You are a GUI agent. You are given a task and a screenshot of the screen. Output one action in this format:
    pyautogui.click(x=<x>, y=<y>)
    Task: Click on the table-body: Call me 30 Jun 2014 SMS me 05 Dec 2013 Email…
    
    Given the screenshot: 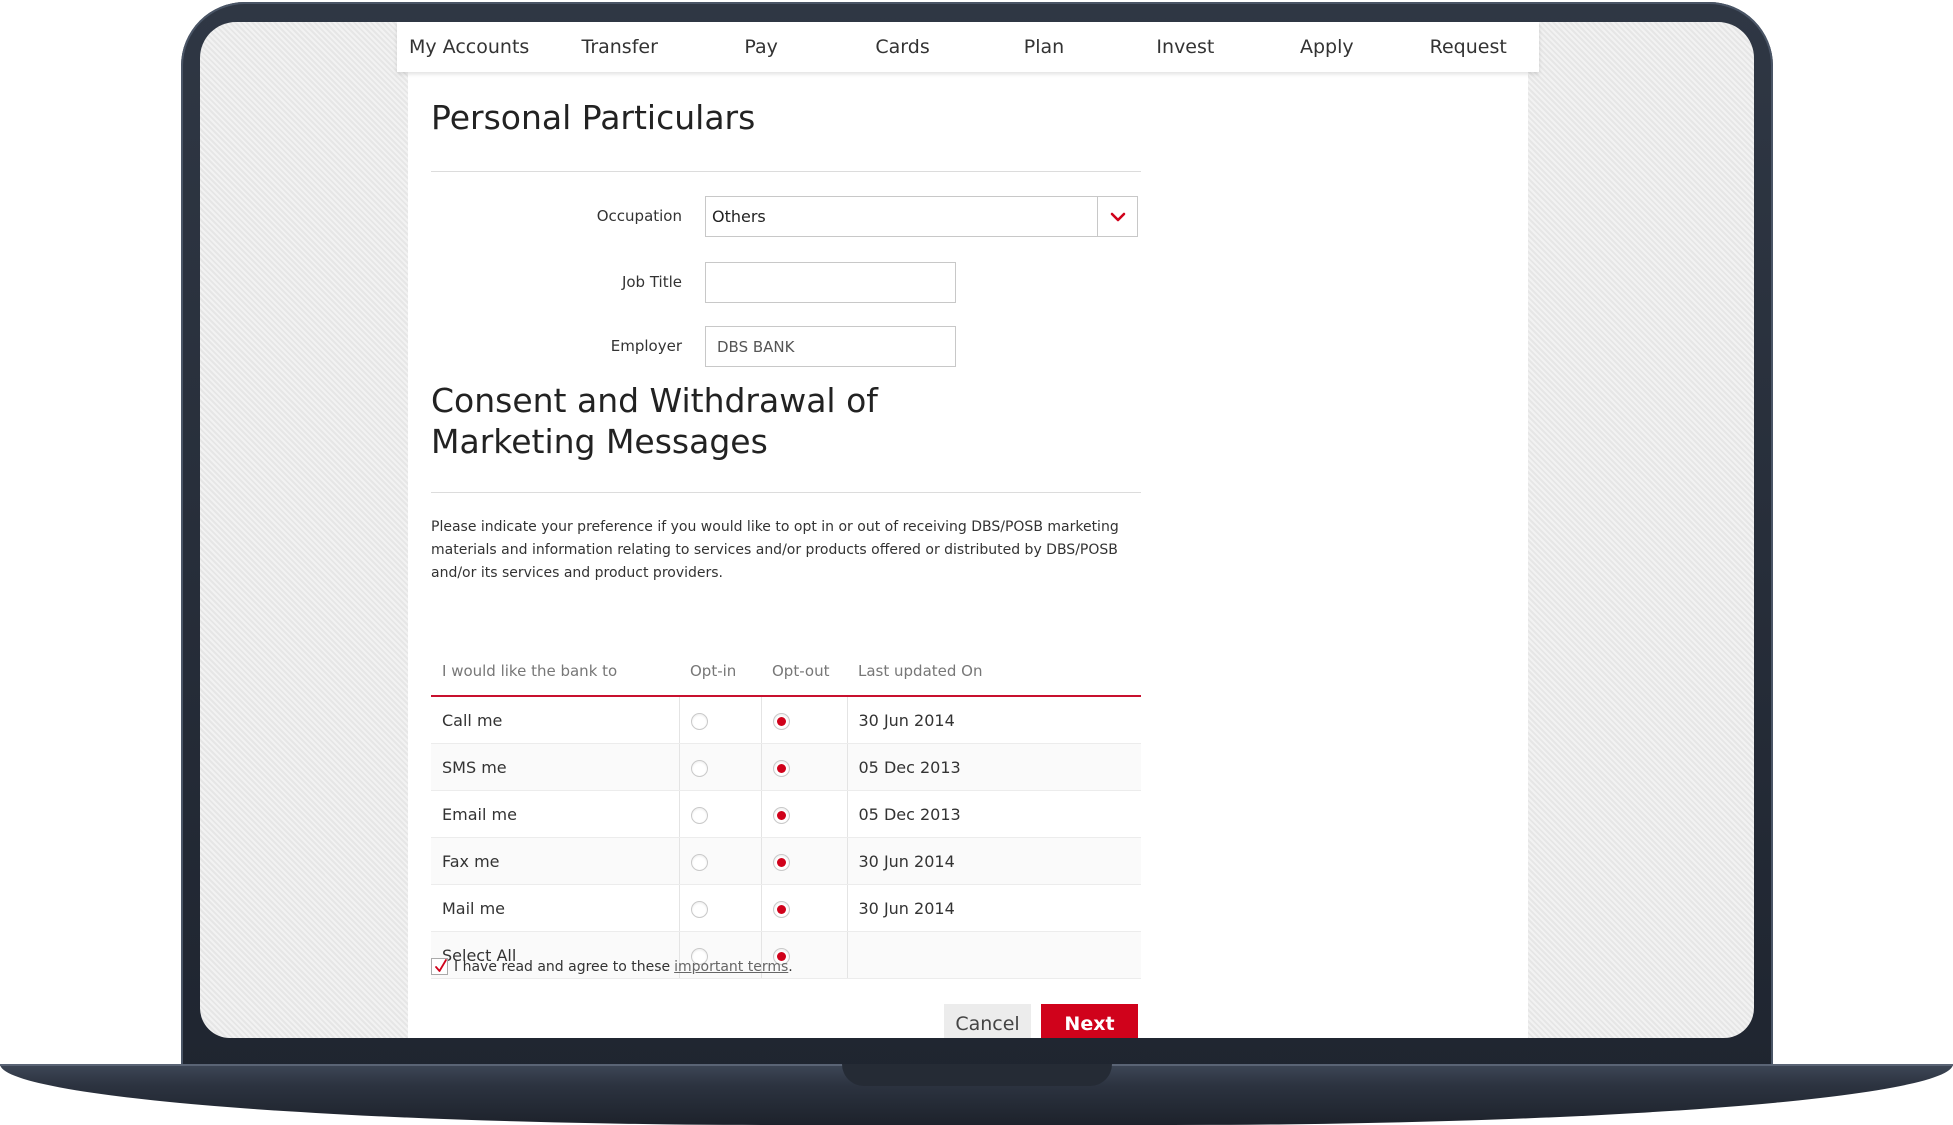 What is the action you would take?
    pyautogui.click(x=786, y=837)
    